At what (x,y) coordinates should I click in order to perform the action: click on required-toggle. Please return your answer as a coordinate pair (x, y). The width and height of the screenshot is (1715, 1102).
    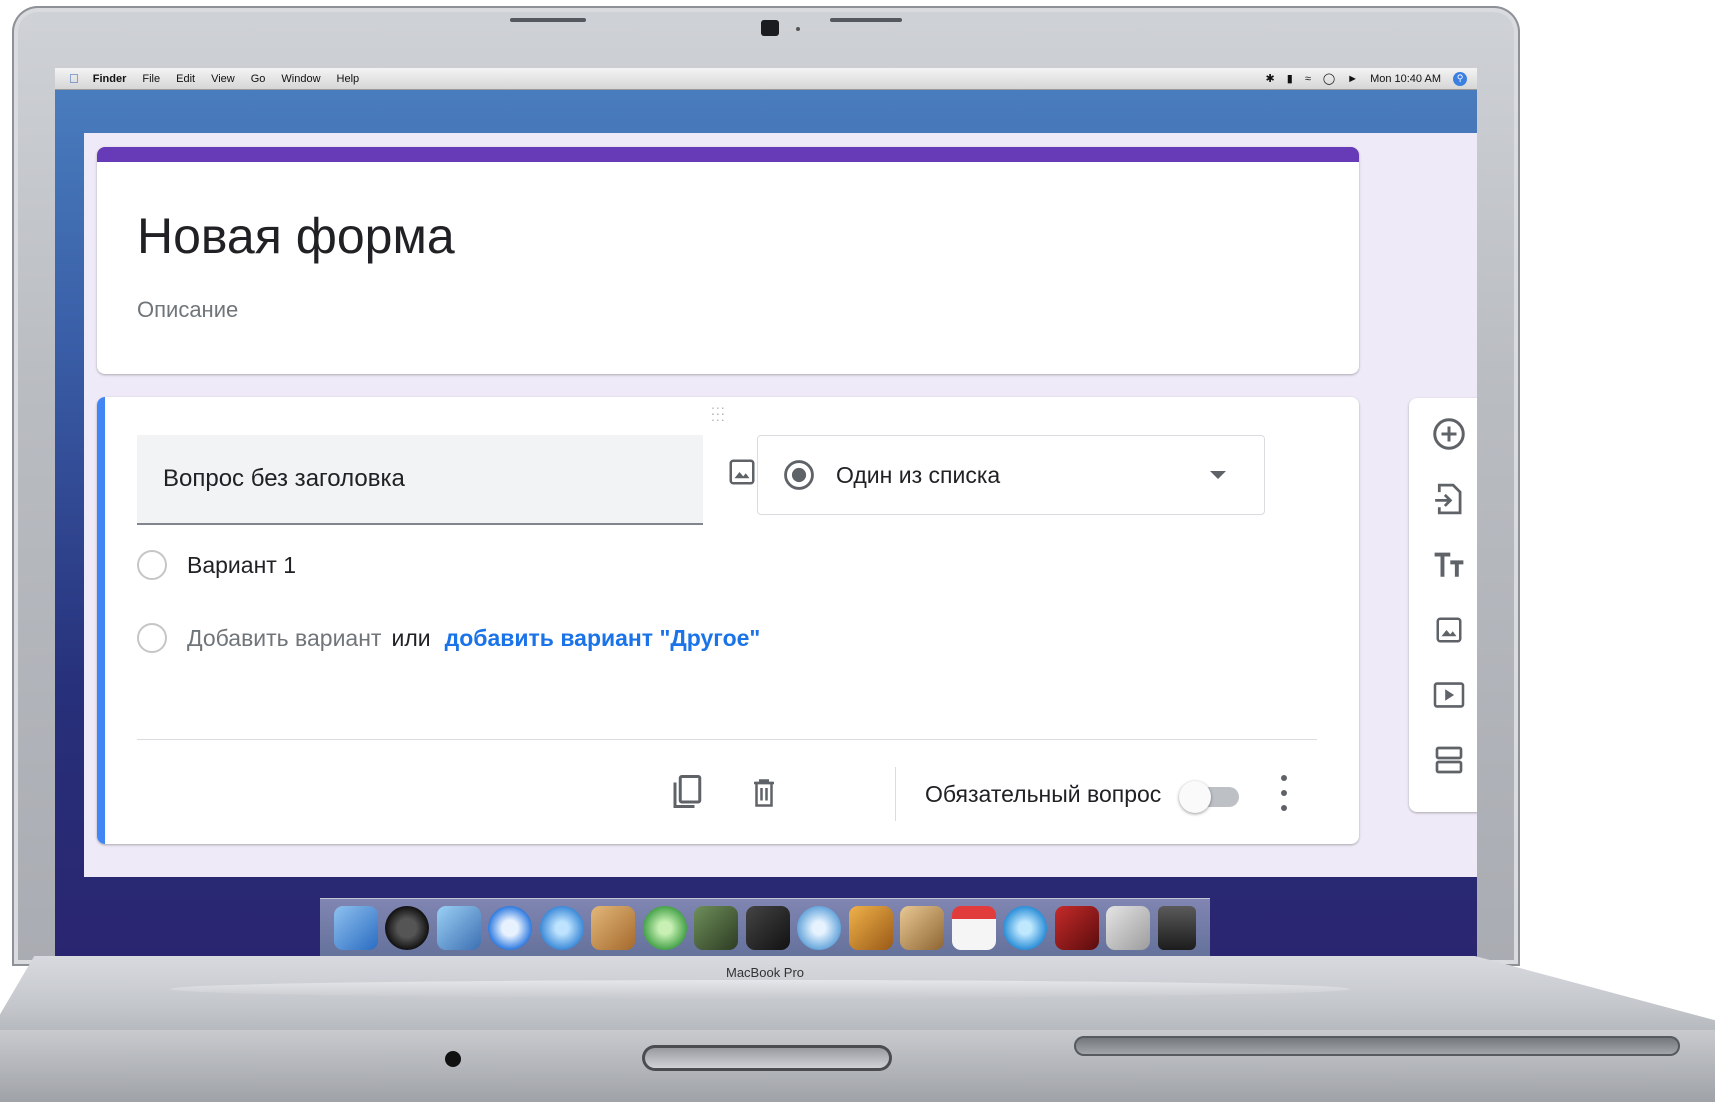
    Looking at the image, I should click on (1211, 797).